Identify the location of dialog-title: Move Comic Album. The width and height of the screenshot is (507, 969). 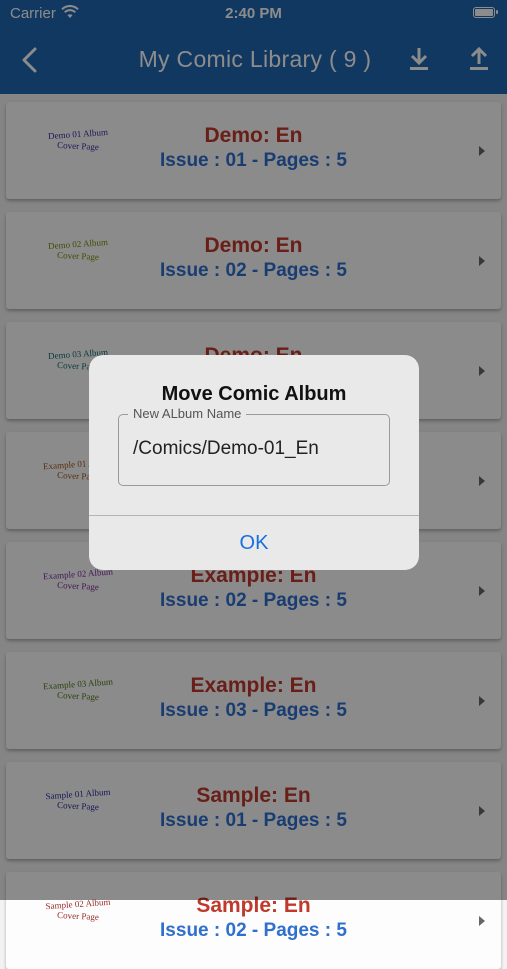
(254, 394).